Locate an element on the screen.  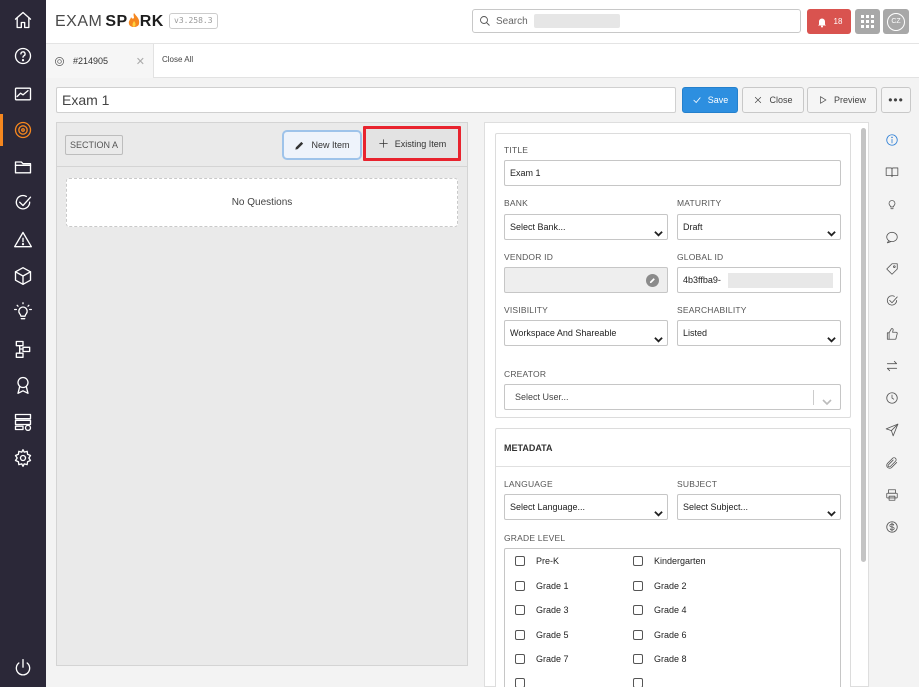
search-redacted-value is located at coordinates (576, 21).